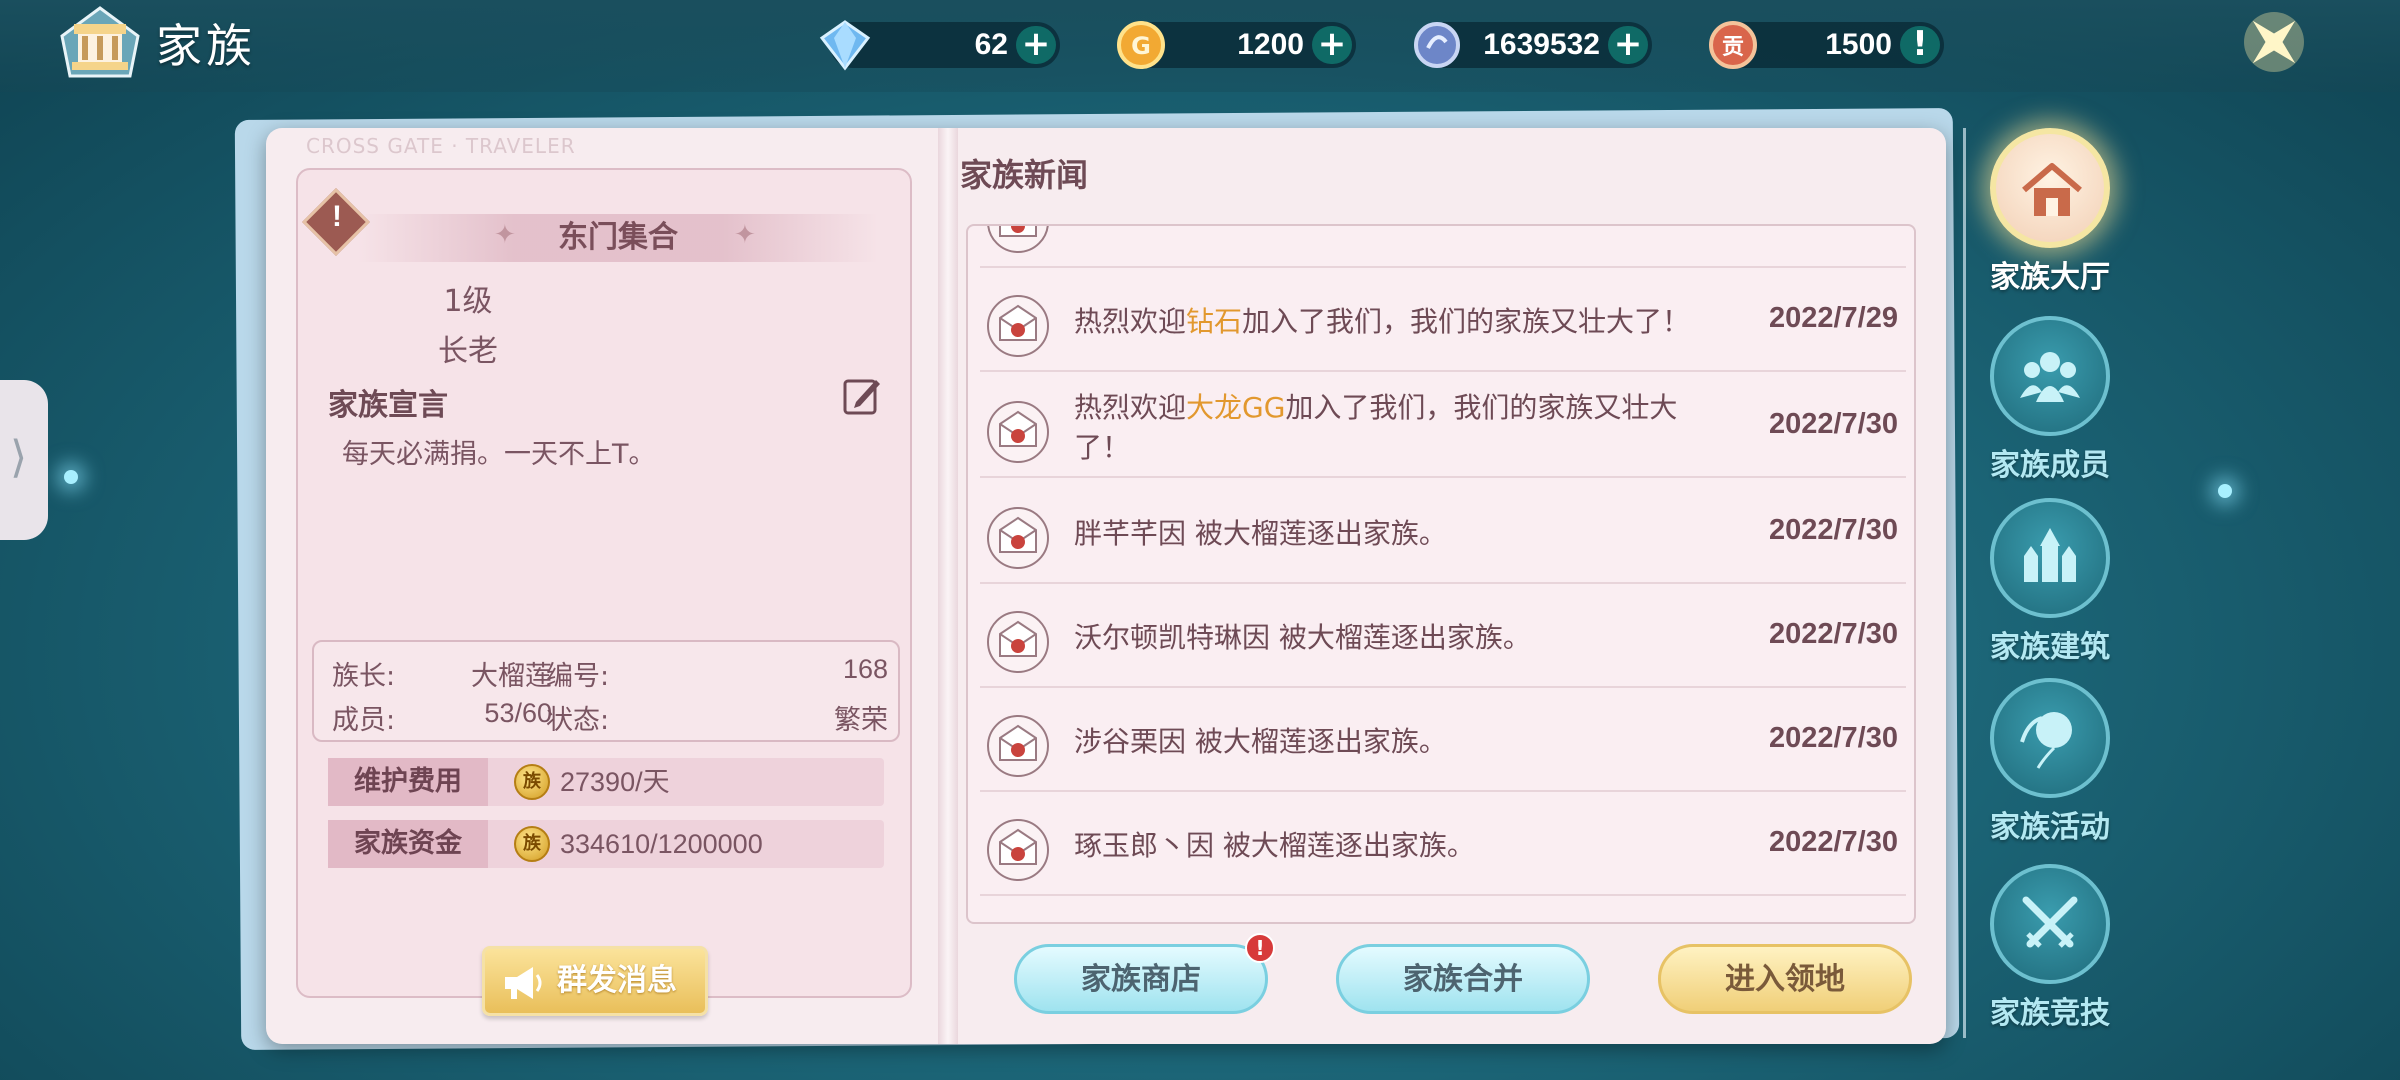 This screenshot has height=1080, width=2400. Describe the element at coordinates (408, 782) in the screenshot. I see `maintenance-label: 维护费用` at that location.